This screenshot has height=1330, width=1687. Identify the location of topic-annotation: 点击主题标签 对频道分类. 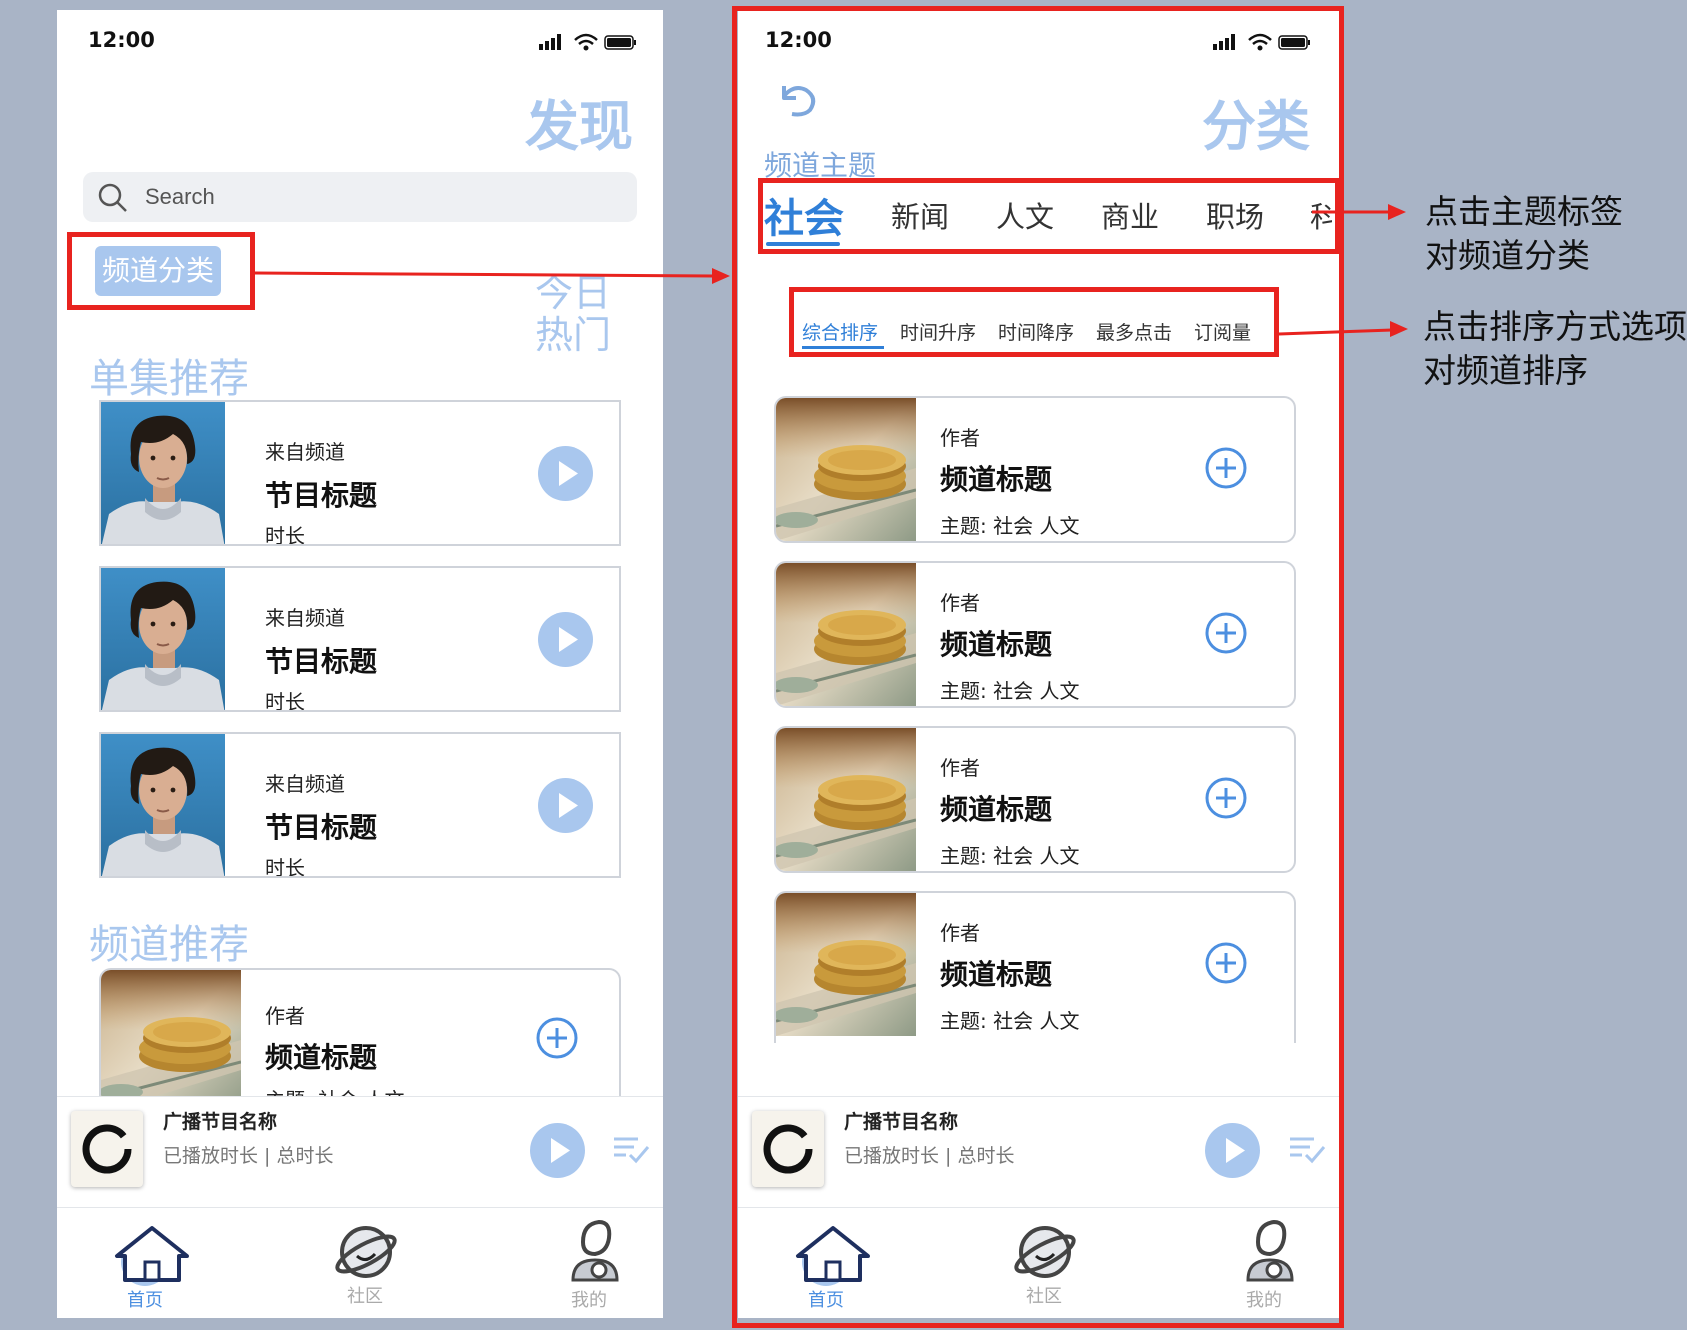
(1524, 233).